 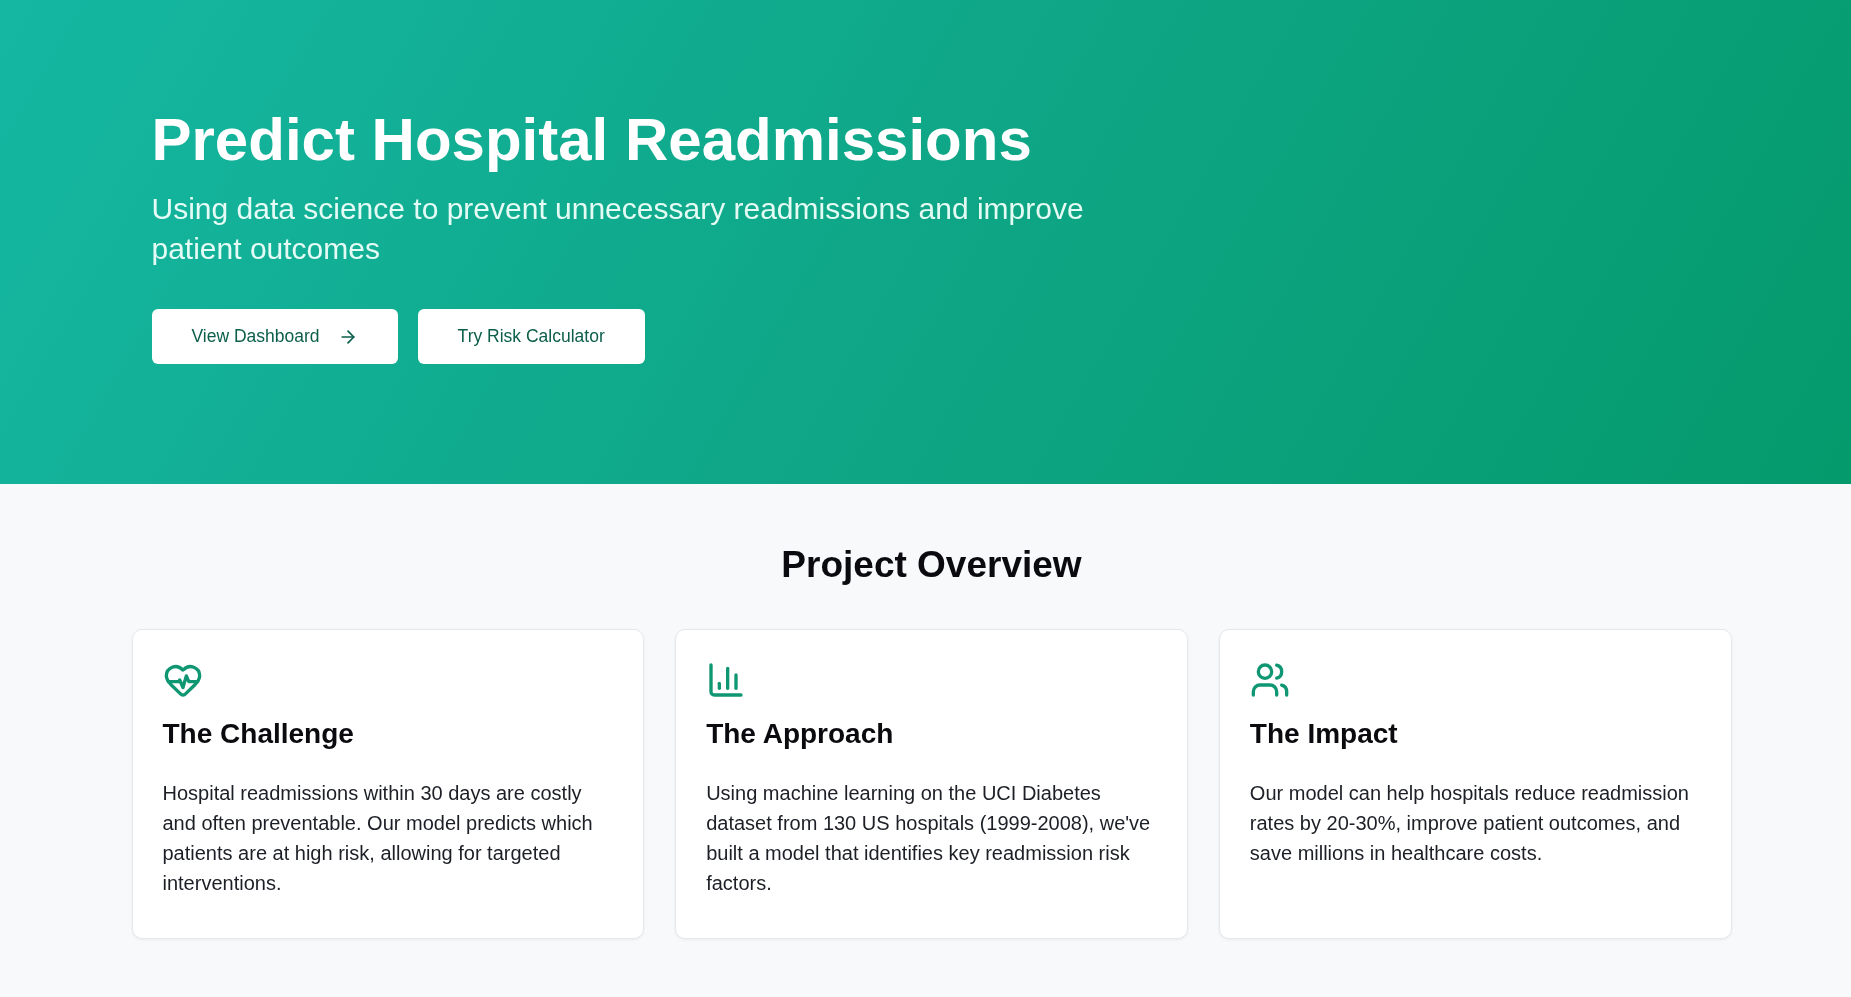 What do you see at coordinates (591, 139) in the screenshot?
I see `hero-title: Predict Hospital Readmissions` at bounding box center [591, 139].